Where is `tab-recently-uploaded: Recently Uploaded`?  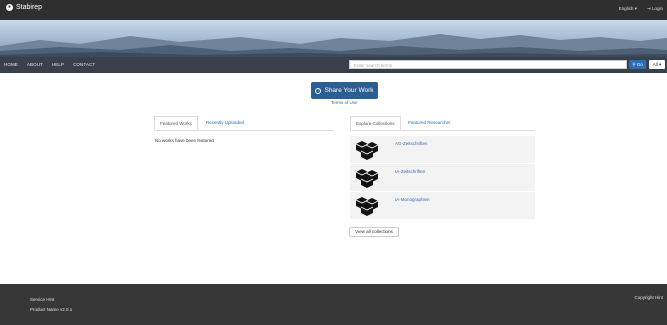
tab-recently-uploaded: Recently Uploaded is located at coordinates (225, 123).